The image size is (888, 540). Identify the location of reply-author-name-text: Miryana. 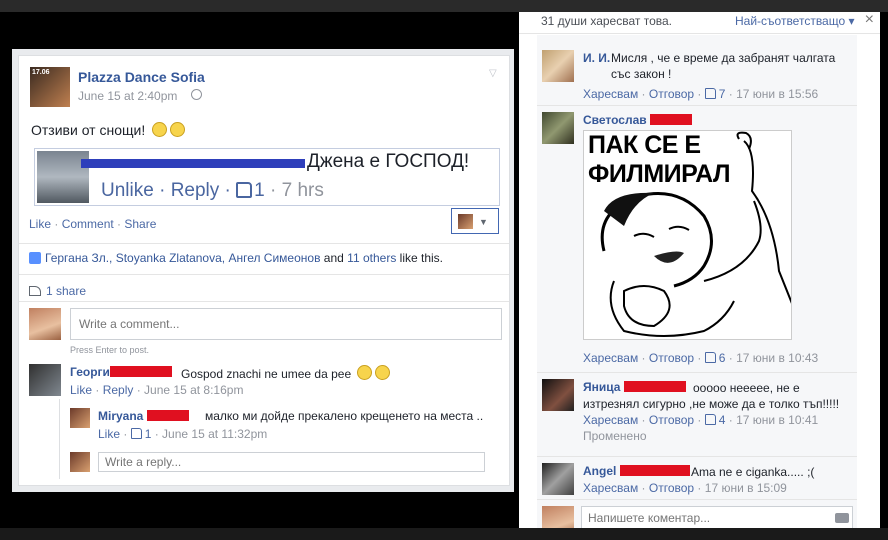
(121, 416).